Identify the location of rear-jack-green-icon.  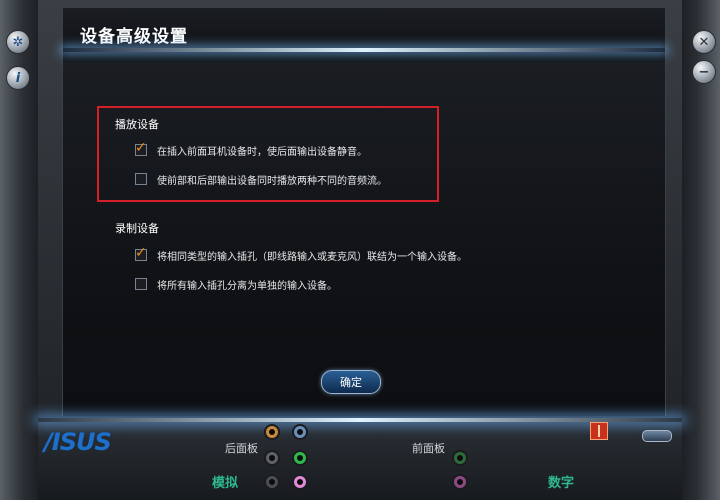
(300, 458).